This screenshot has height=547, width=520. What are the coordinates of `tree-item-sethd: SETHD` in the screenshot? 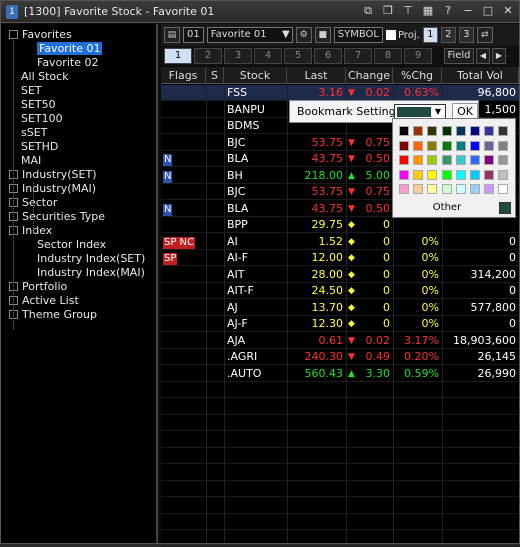 It's located at (39, 146).